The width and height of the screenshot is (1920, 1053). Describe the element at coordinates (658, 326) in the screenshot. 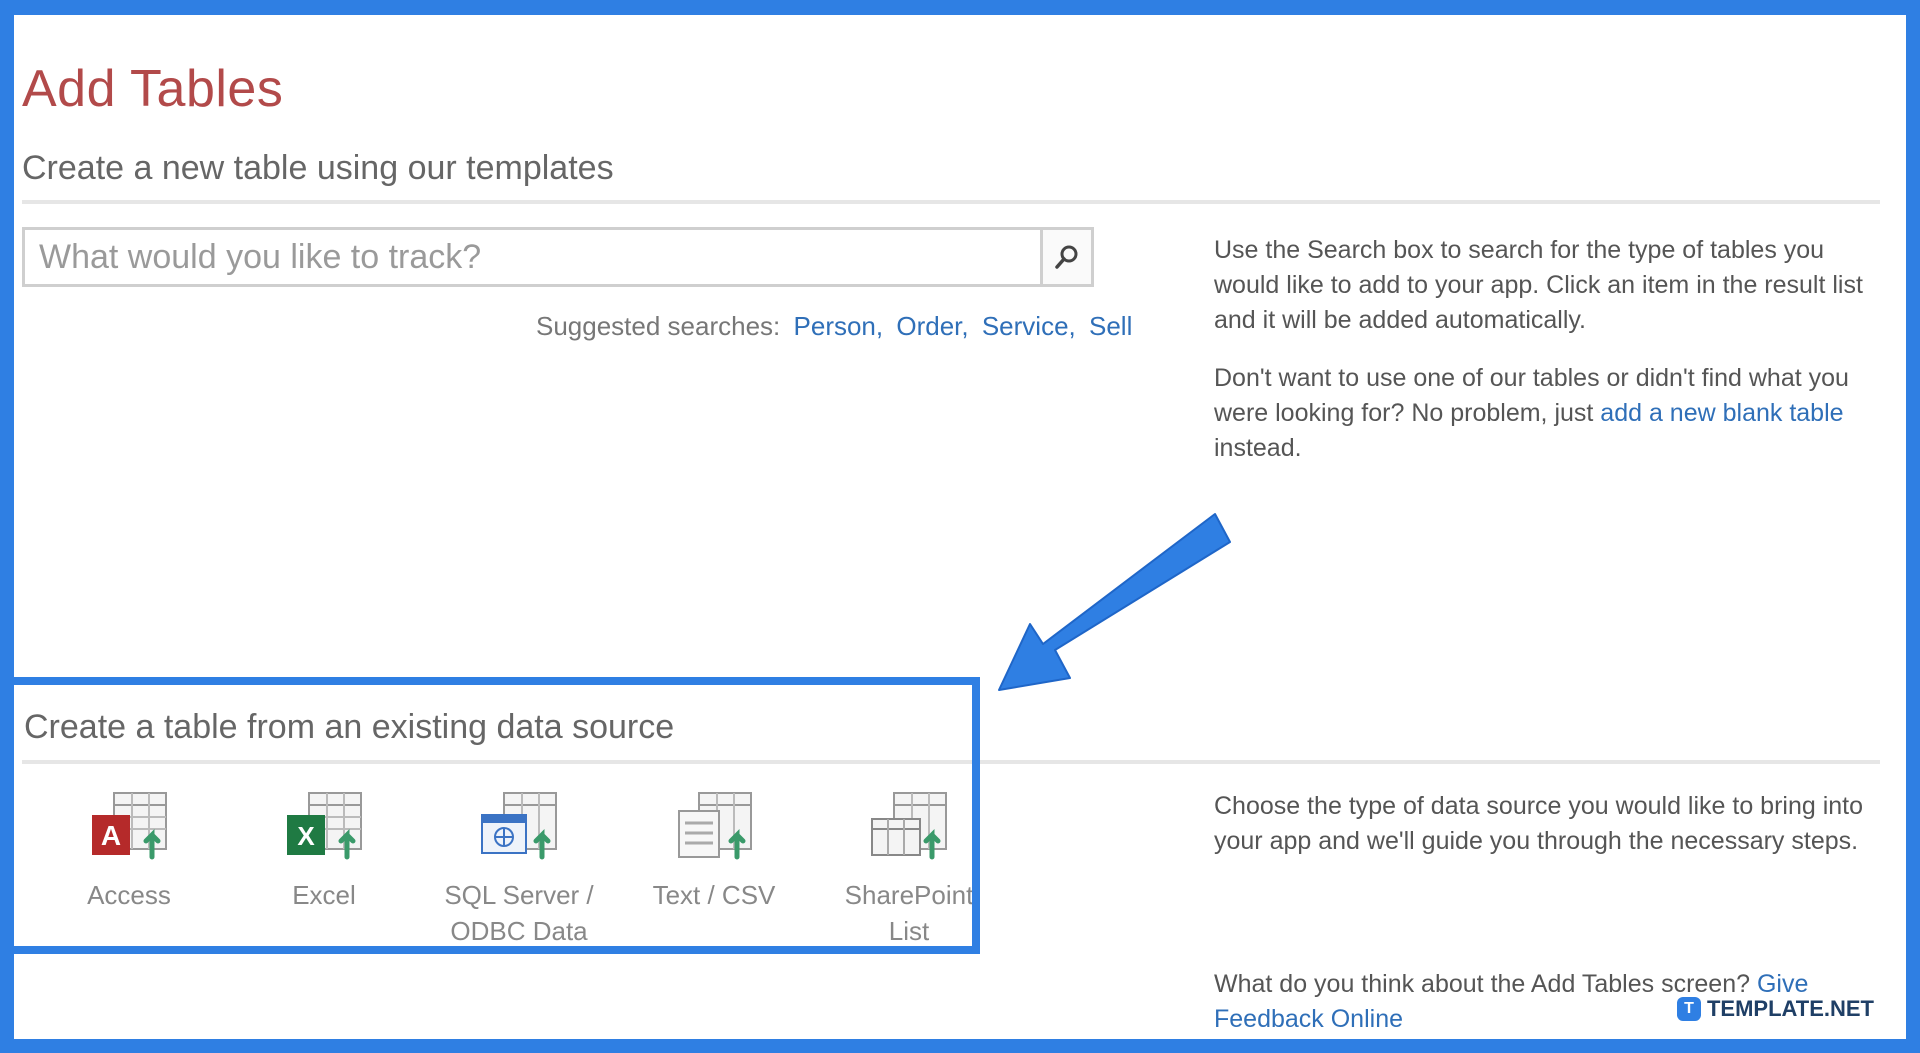

I see `suggested-label: Suggested searches:` at that location.